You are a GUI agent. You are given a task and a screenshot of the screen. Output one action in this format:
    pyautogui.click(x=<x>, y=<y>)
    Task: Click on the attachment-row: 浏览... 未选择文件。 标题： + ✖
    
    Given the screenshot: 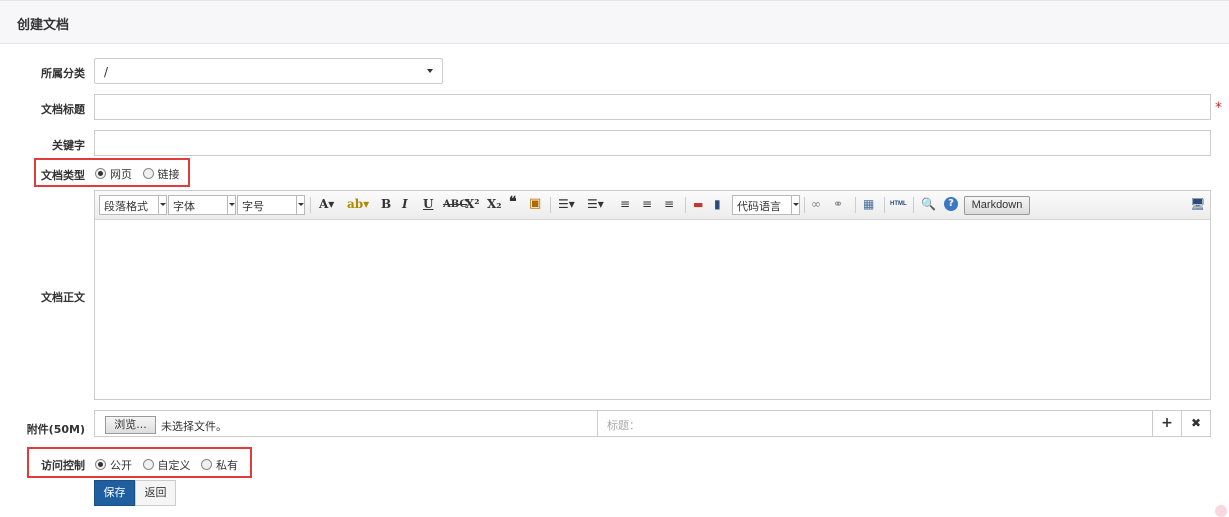 What is the action you would take?
    pyautogui.click(x=652, y=423)
    